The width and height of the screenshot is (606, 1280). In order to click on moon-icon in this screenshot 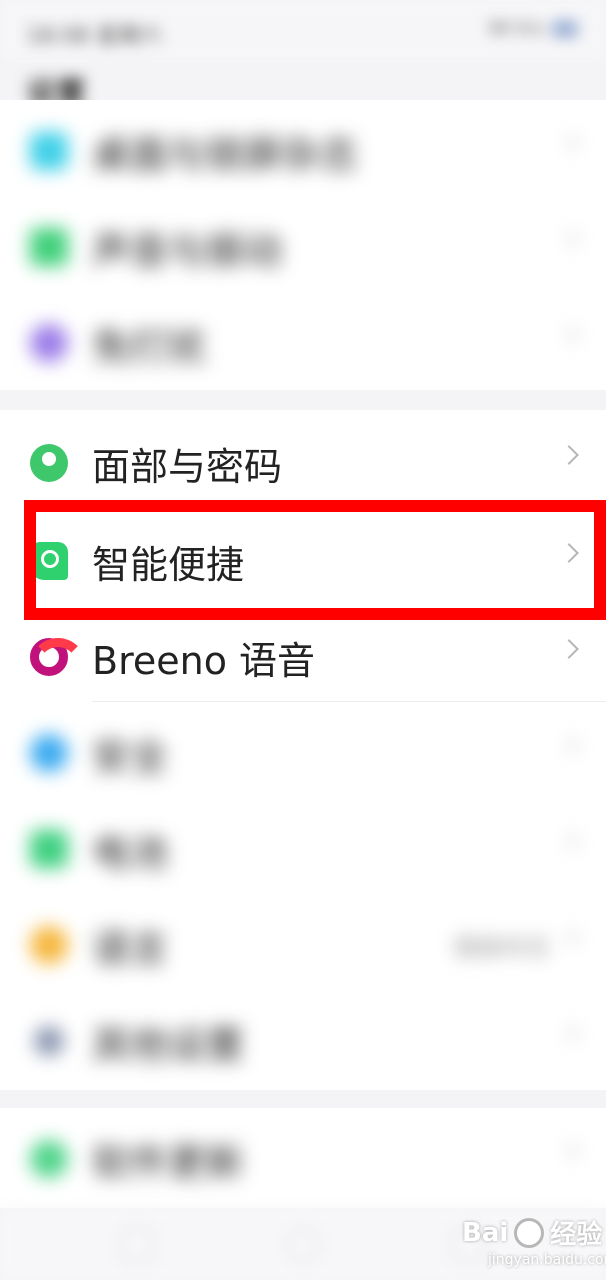, I will do `click(49, 343)`.